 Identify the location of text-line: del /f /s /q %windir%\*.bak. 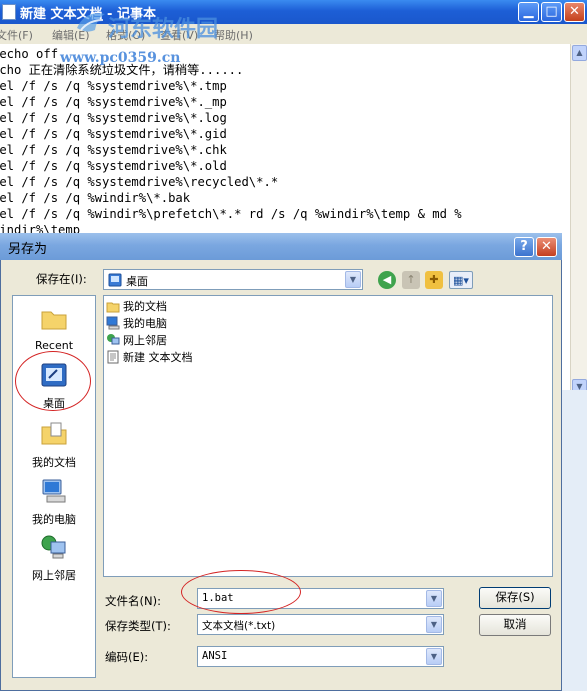
(95, 198).